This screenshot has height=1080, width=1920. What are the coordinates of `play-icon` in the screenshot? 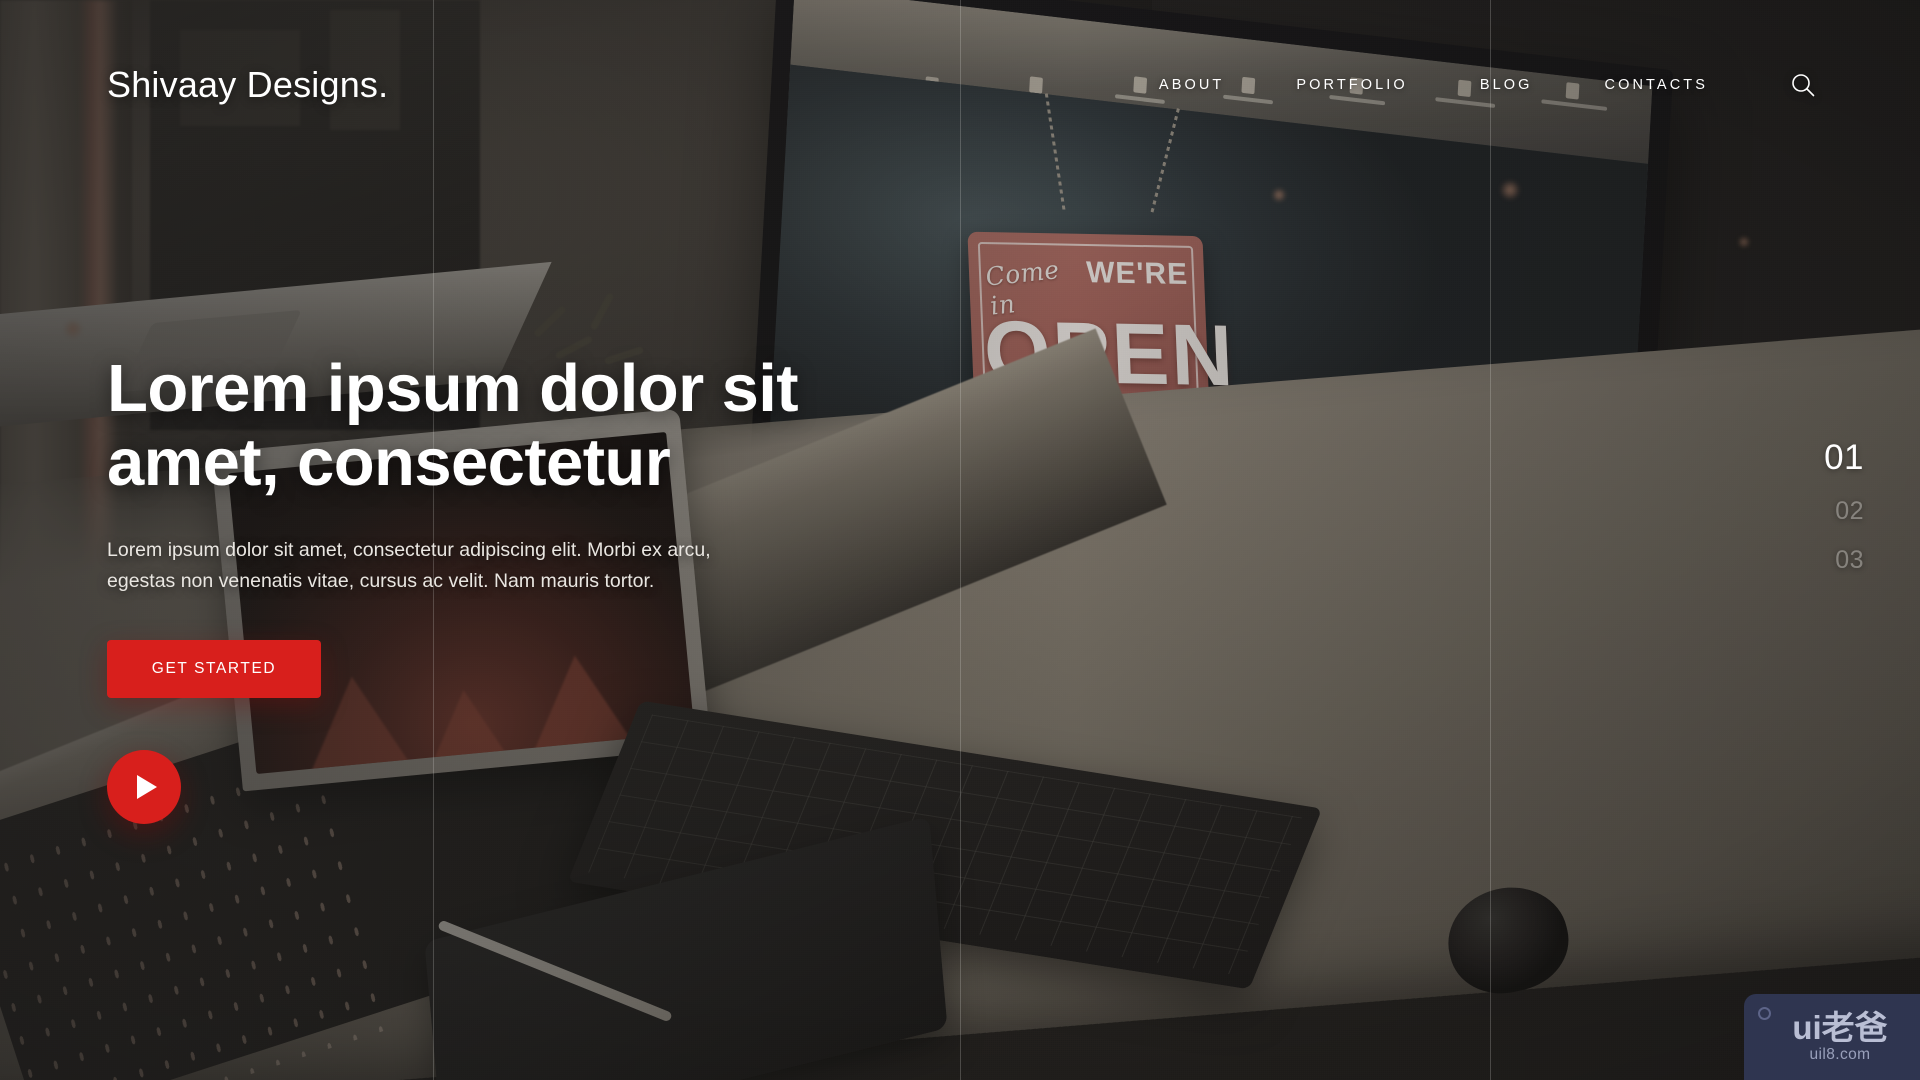 It's located at (147, 786).